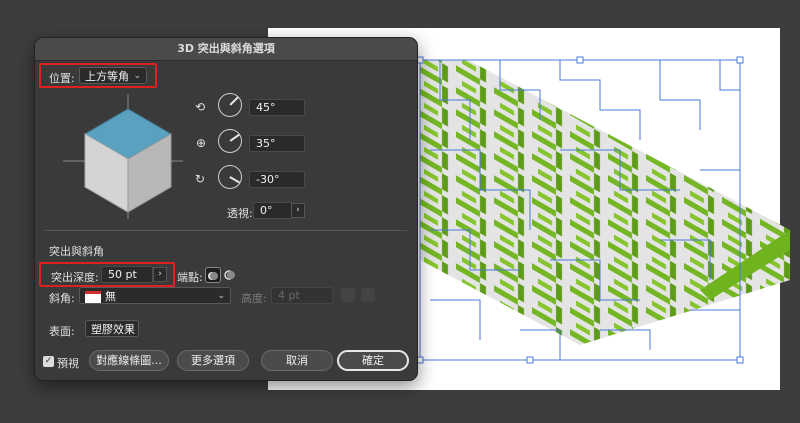  What do you see at coordinates (127, 274) in the screenshot?
I see `extrude-depth-field: 50 pt` at bounding box center [127, 274].